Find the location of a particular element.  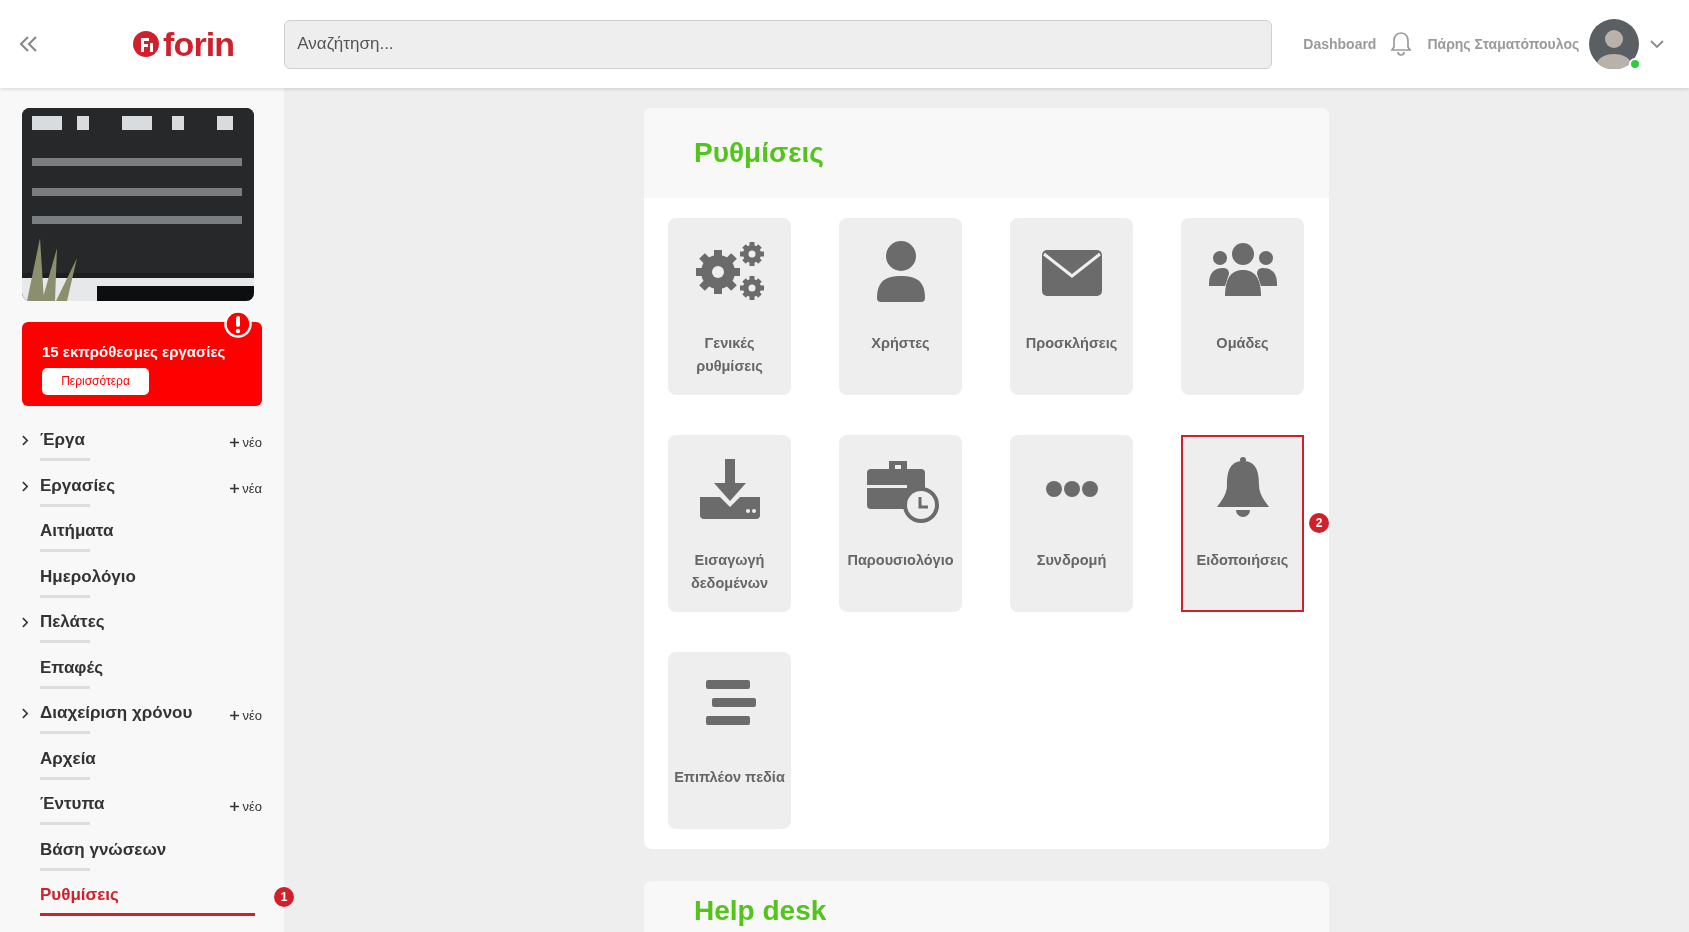

sidebar-item: Έργα is located at coordinates (62, 440).